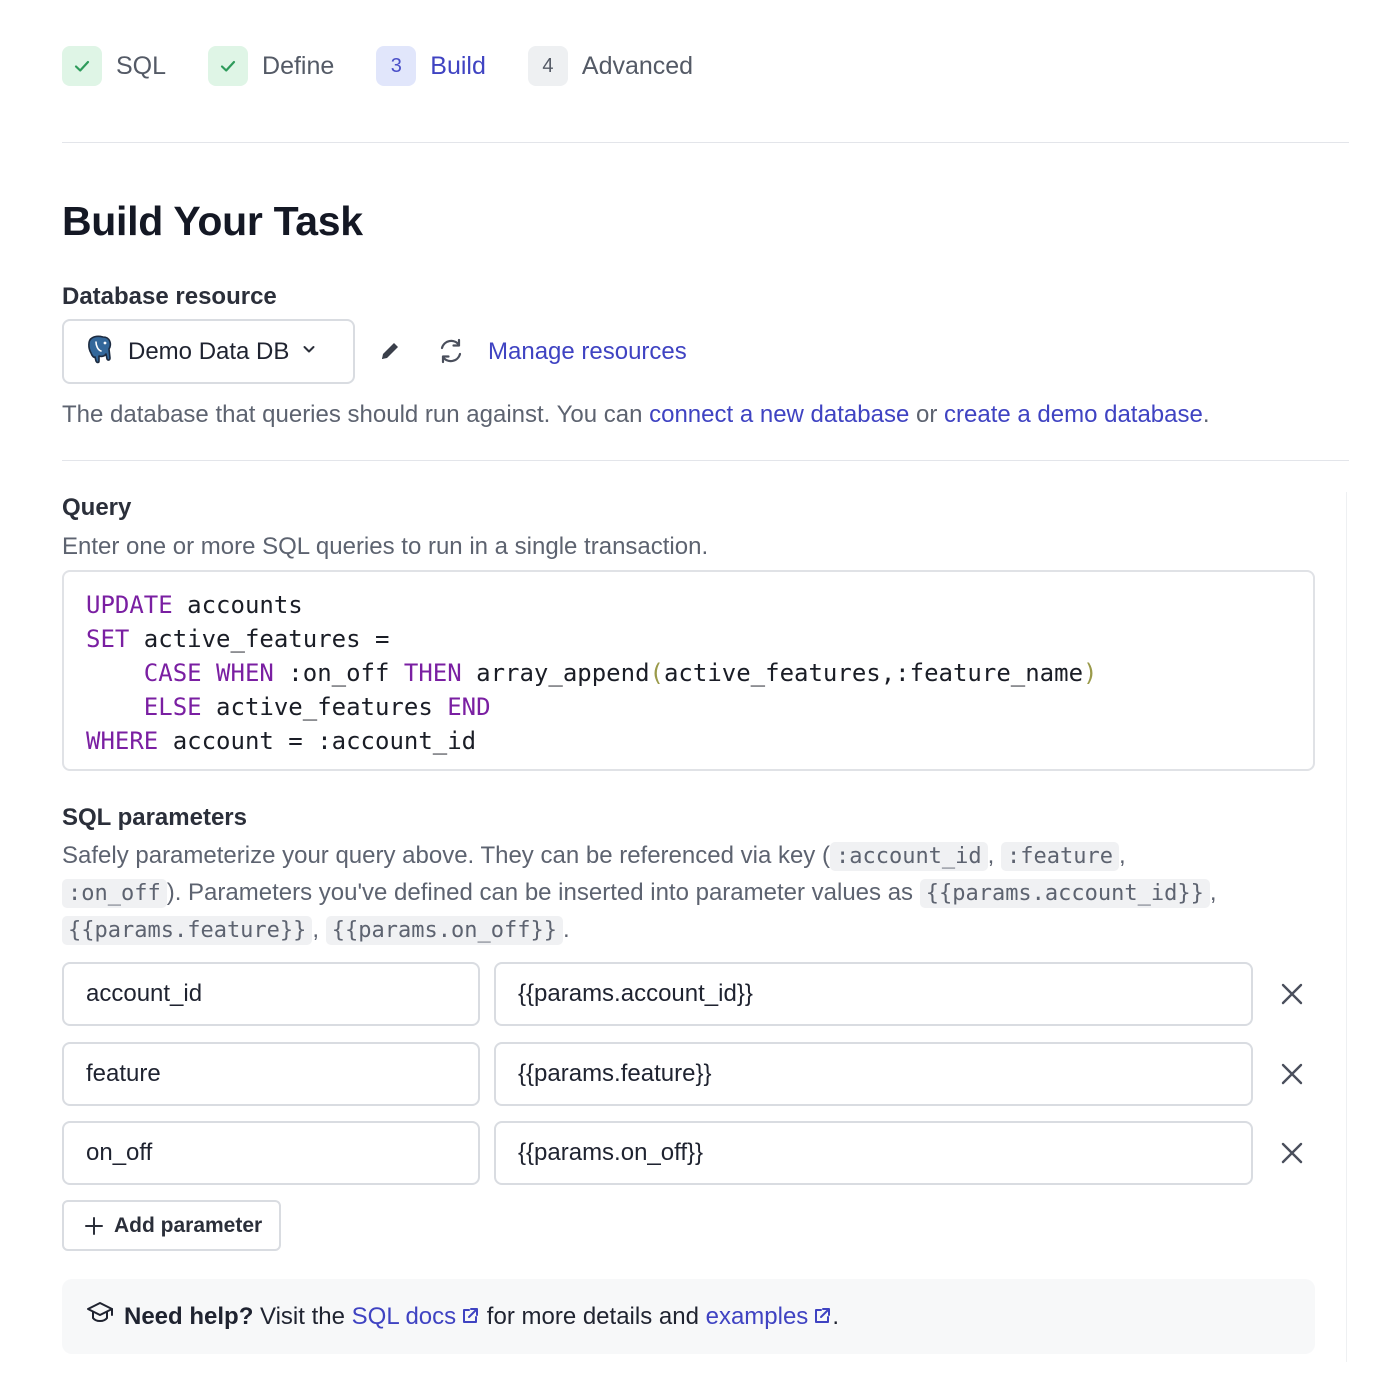 This screenshot has width=1376, height=1398. I want to click on graduation-cap-icon, so click(100, 1316).